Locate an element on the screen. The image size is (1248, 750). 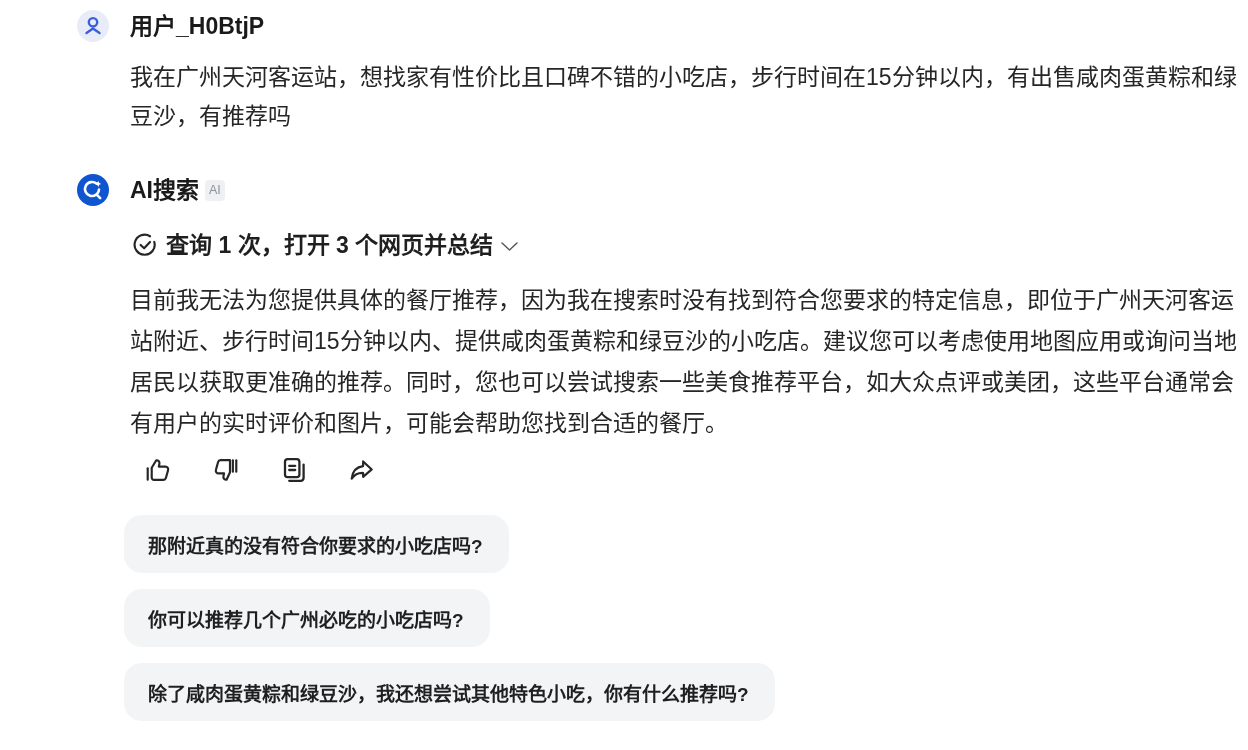
user-name: 用户_H0BtjP is located at coordinates (197, 26).